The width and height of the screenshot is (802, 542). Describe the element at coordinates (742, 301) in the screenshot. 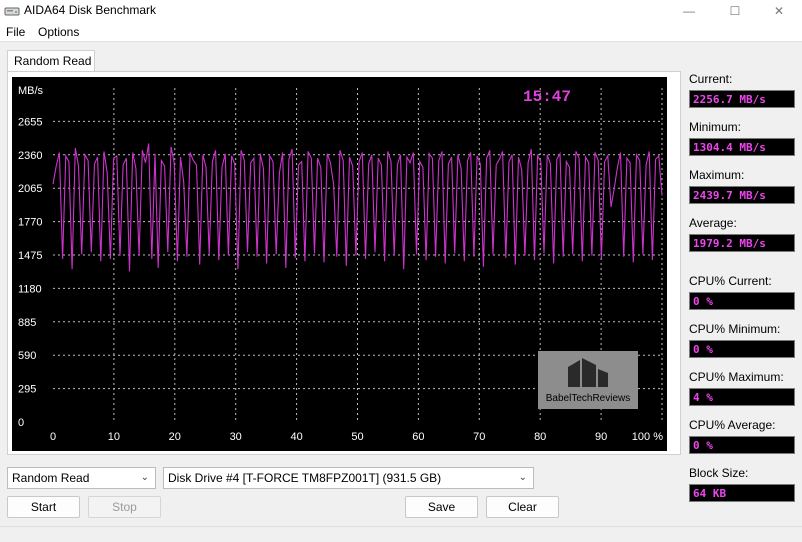

I see `cpu-current-value: 0 %` at that location.